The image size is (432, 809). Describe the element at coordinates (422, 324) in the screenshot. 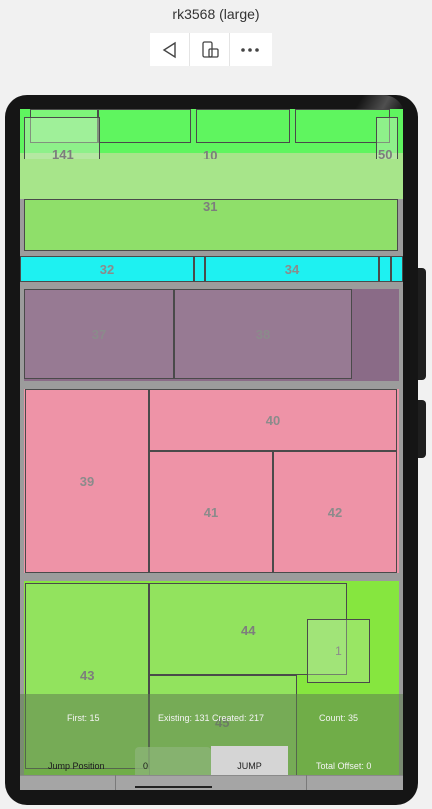

I see `volume-button` at that location.